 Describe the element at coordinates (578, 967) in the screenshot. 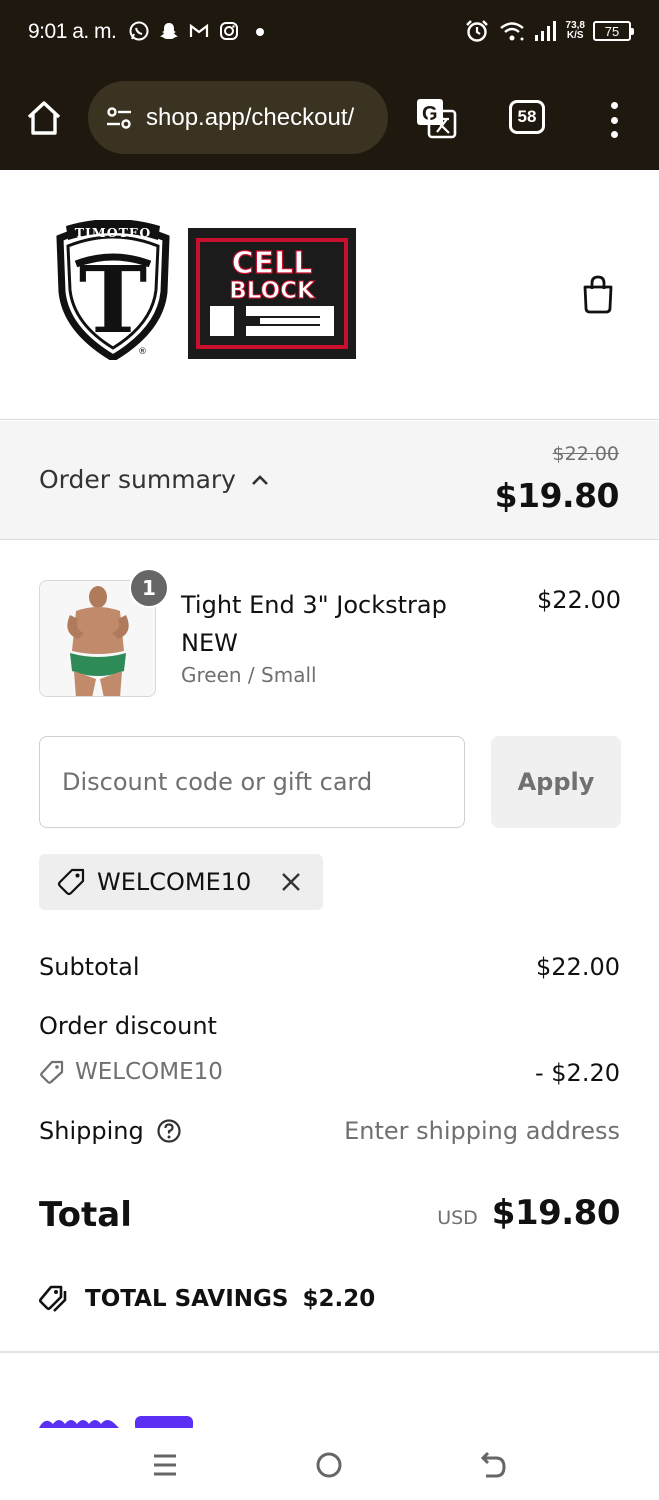

I see `subtotal-value: $22.00` at that location.